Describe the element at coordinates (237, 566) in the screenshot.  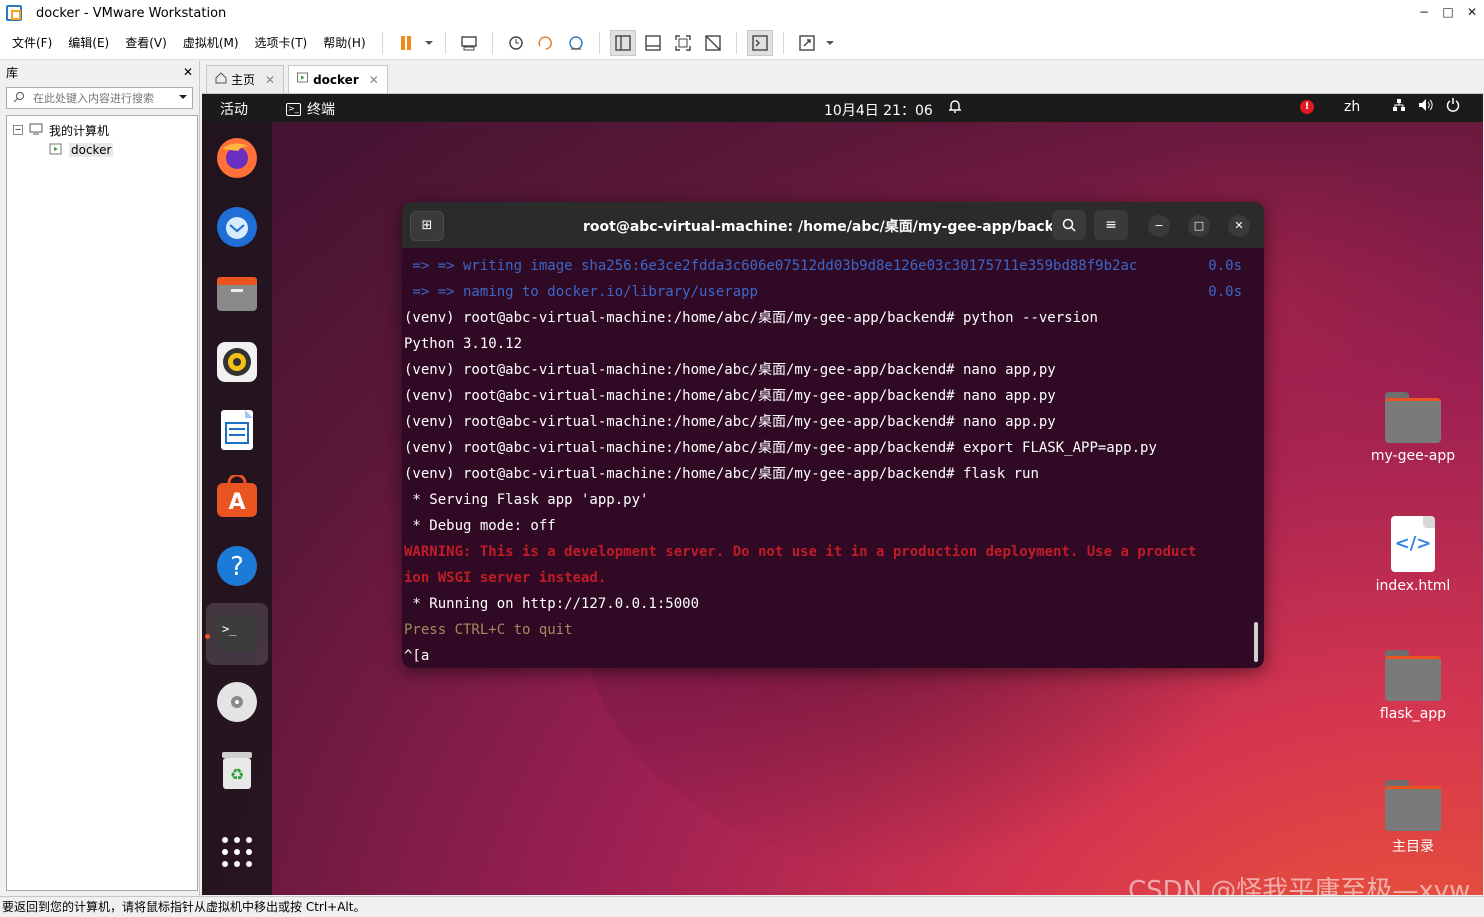
I see `help-icon: ?` at that location.